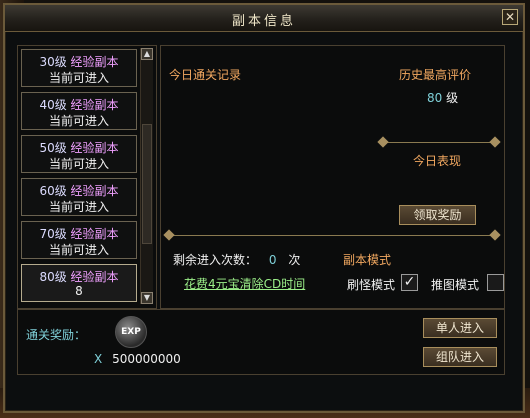  I want to click on best-rating-label: 历史最高评价, so click(435, 75).